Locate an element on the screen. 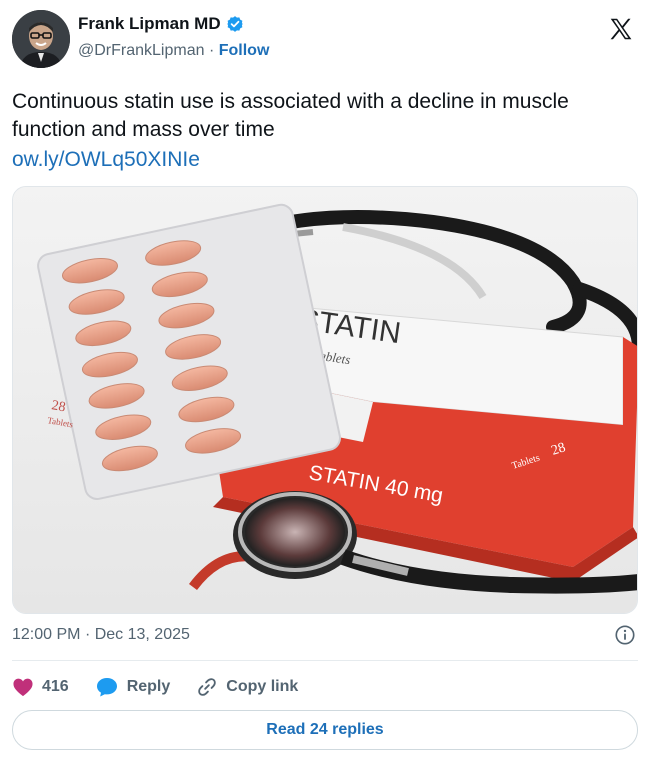 The image size is (650, 766). tweet-date: Dec 13, 2025 is located at coordinates (142, 634).